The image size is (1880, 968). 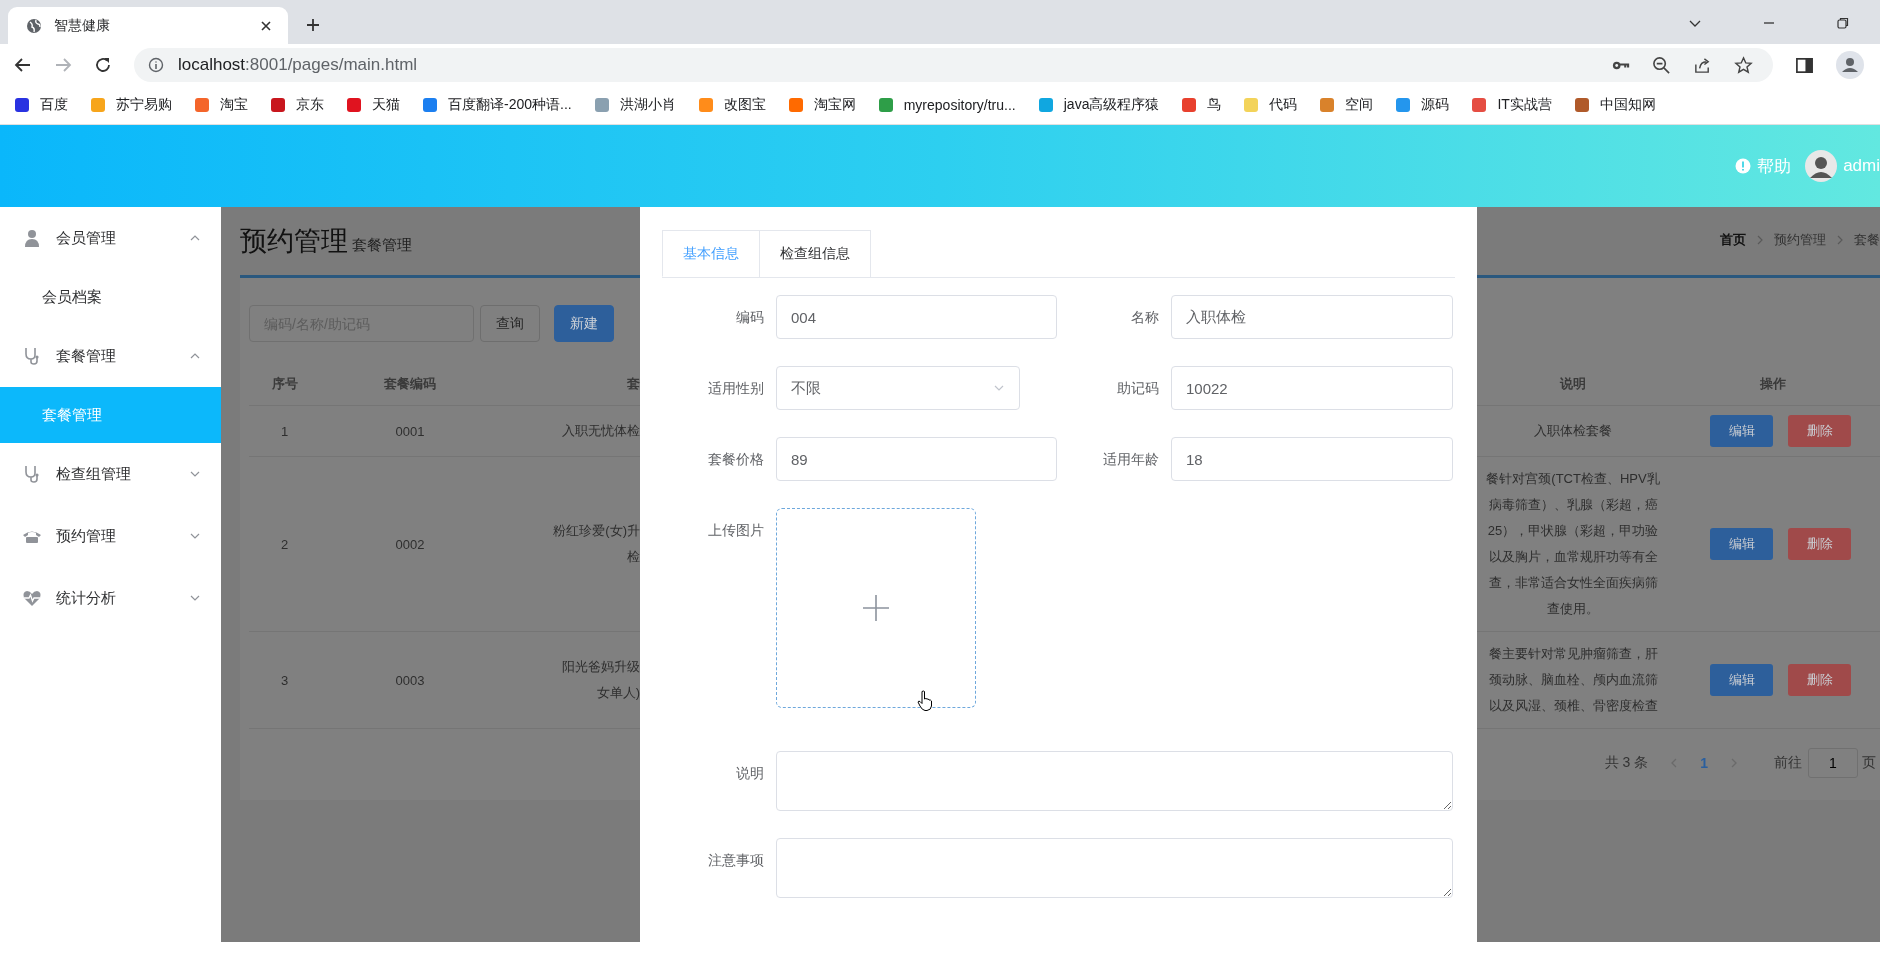 I want to click on browser-tab: 智慧健康, so click(x=148, y=25).